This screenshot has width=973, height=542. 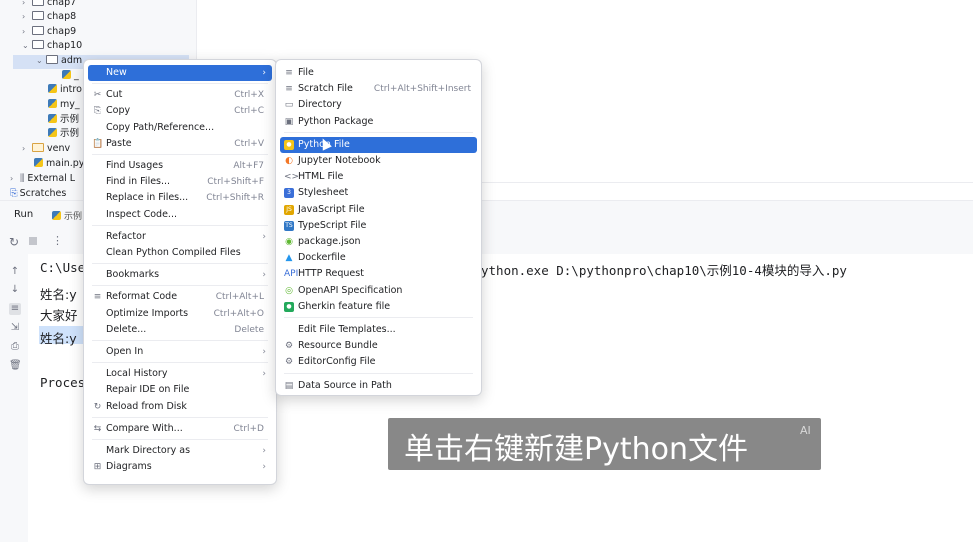 What do you see at coordinates (378, 73) in the screenshot?
I see `submenu-item-file: ≡ File` at bounding box center [378, 73].